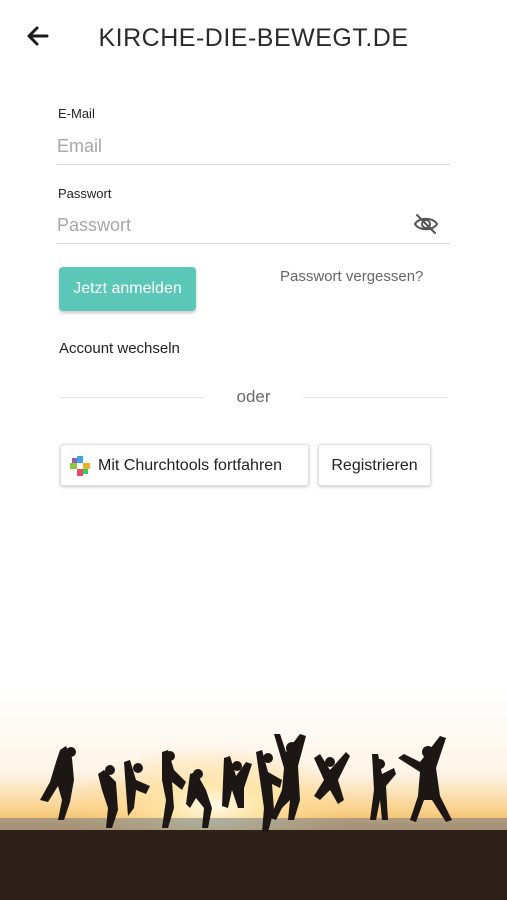  I want to click on email-label: E-Mail, so click(76, 113).